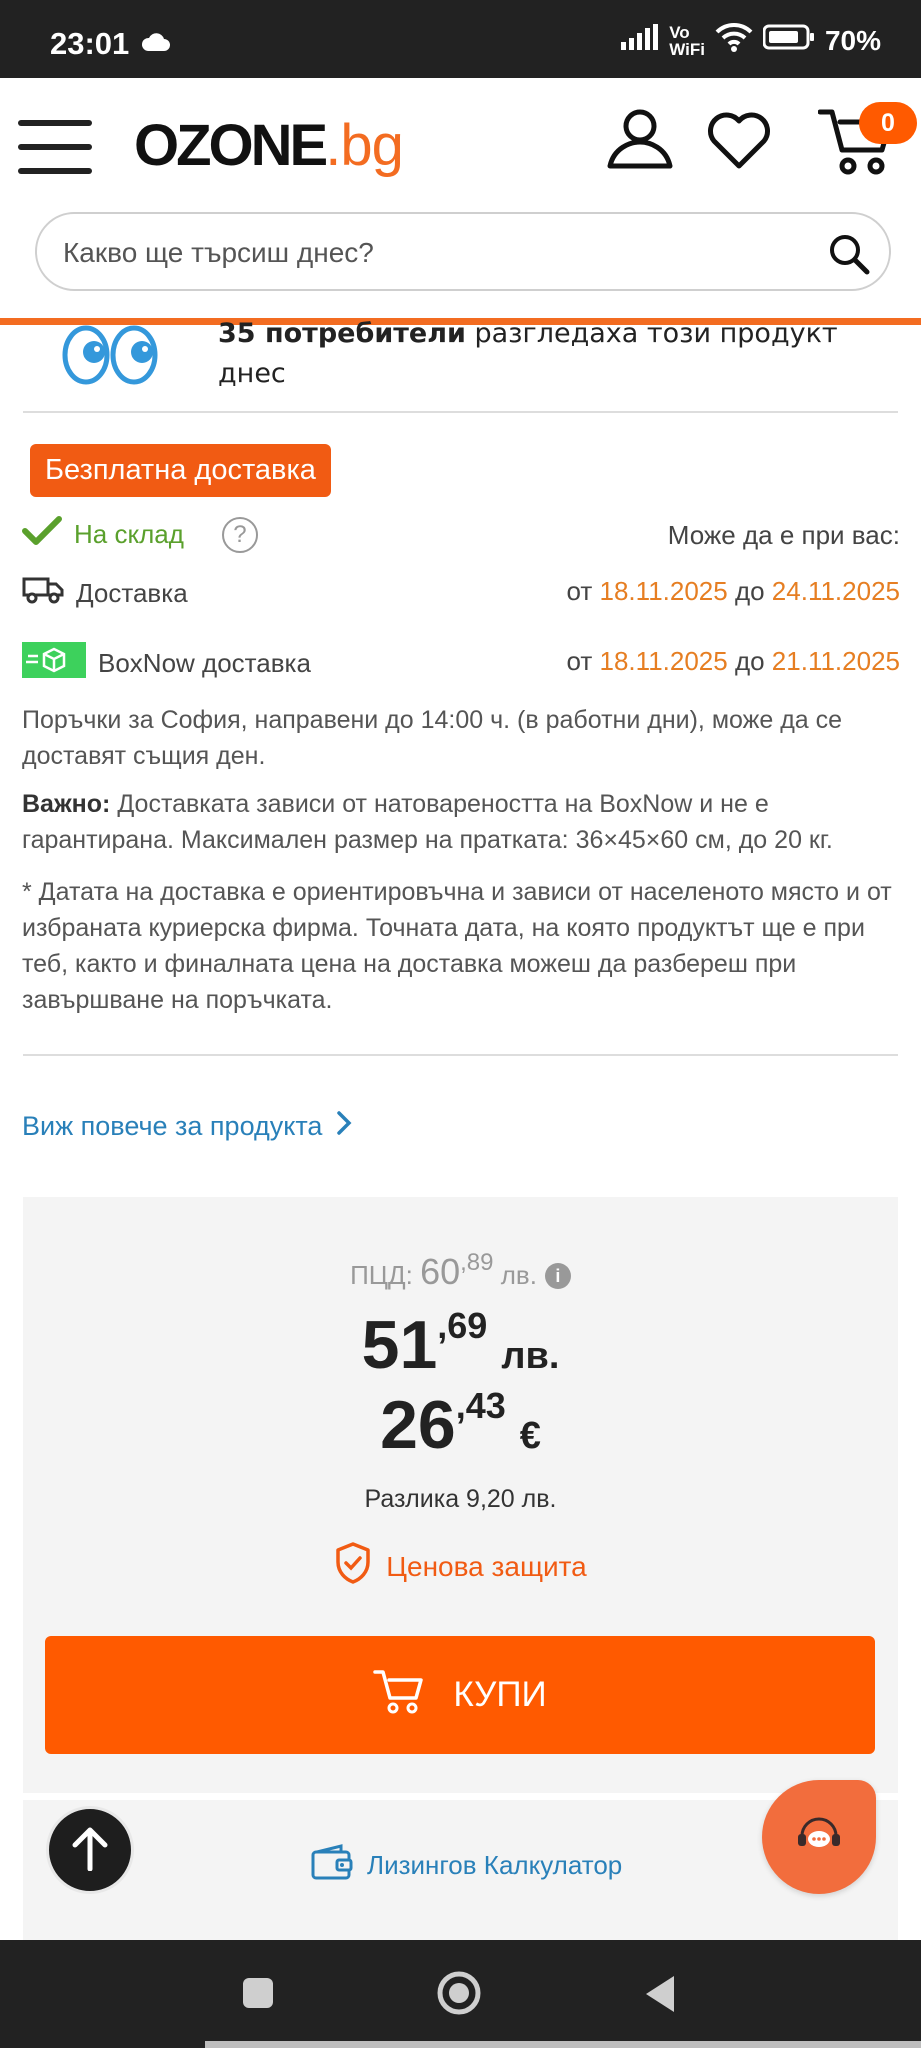  What do you see at coordinates (663, 591) in the screenshot?
I see `delivery-from-date: 18.11.2025` at bounding box center [663, 591].